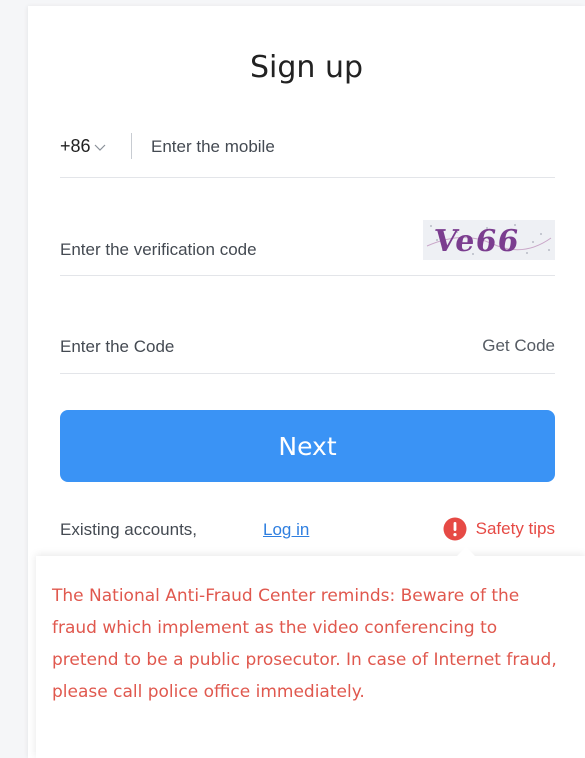 Image resolution: width=585 pixels, height=758 pixels. I want to click on next-button: Next, so click(307, 446).